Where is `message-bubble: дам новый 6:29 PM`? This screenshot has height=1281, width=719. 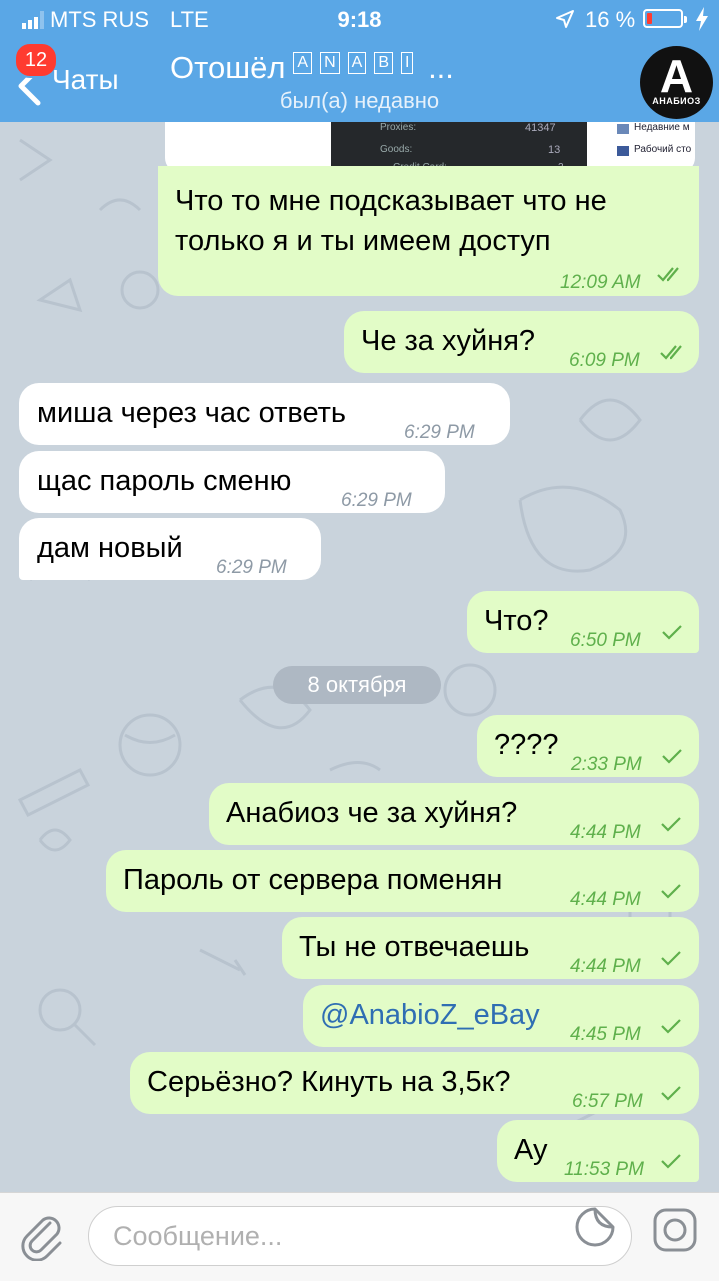
message-bubble: дам новый 6:29 PM is located at coordinates (170, 549).